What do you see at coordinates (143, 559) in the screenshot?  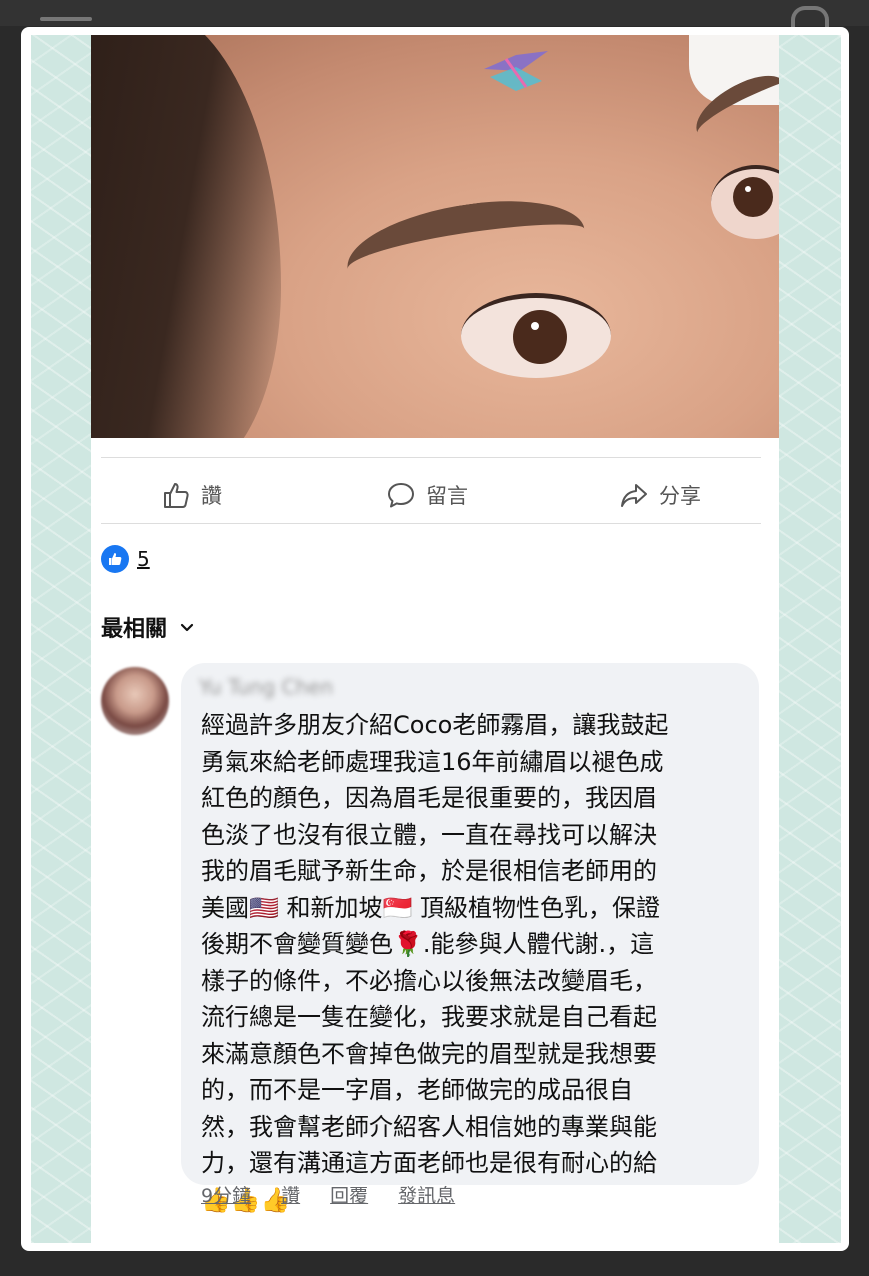 I see `reaction-count: 5` at bounding box center [143, 559].